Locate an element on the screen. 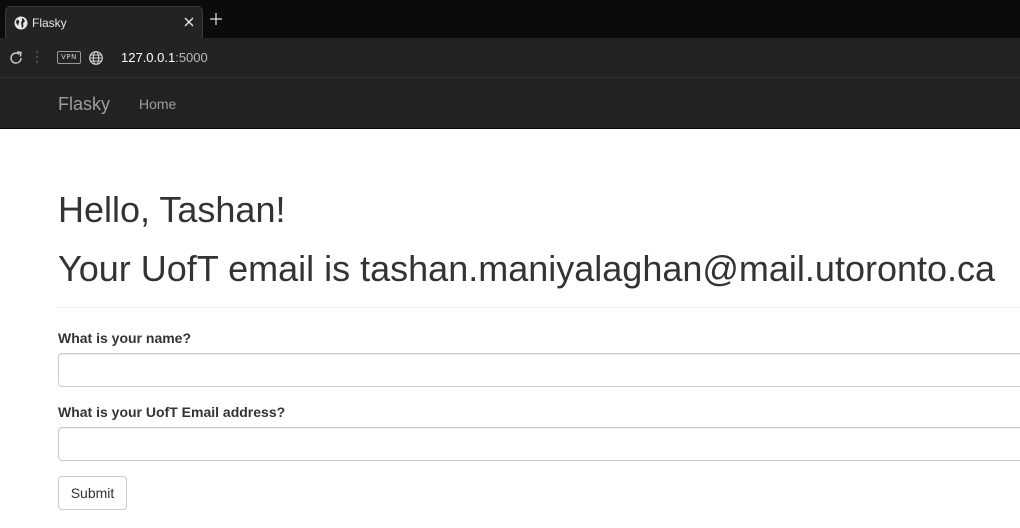 Image resolution: width=1020 pixels, height=528 pixels. site-navbar: Flasky Home is located at coordinates (510, 103).